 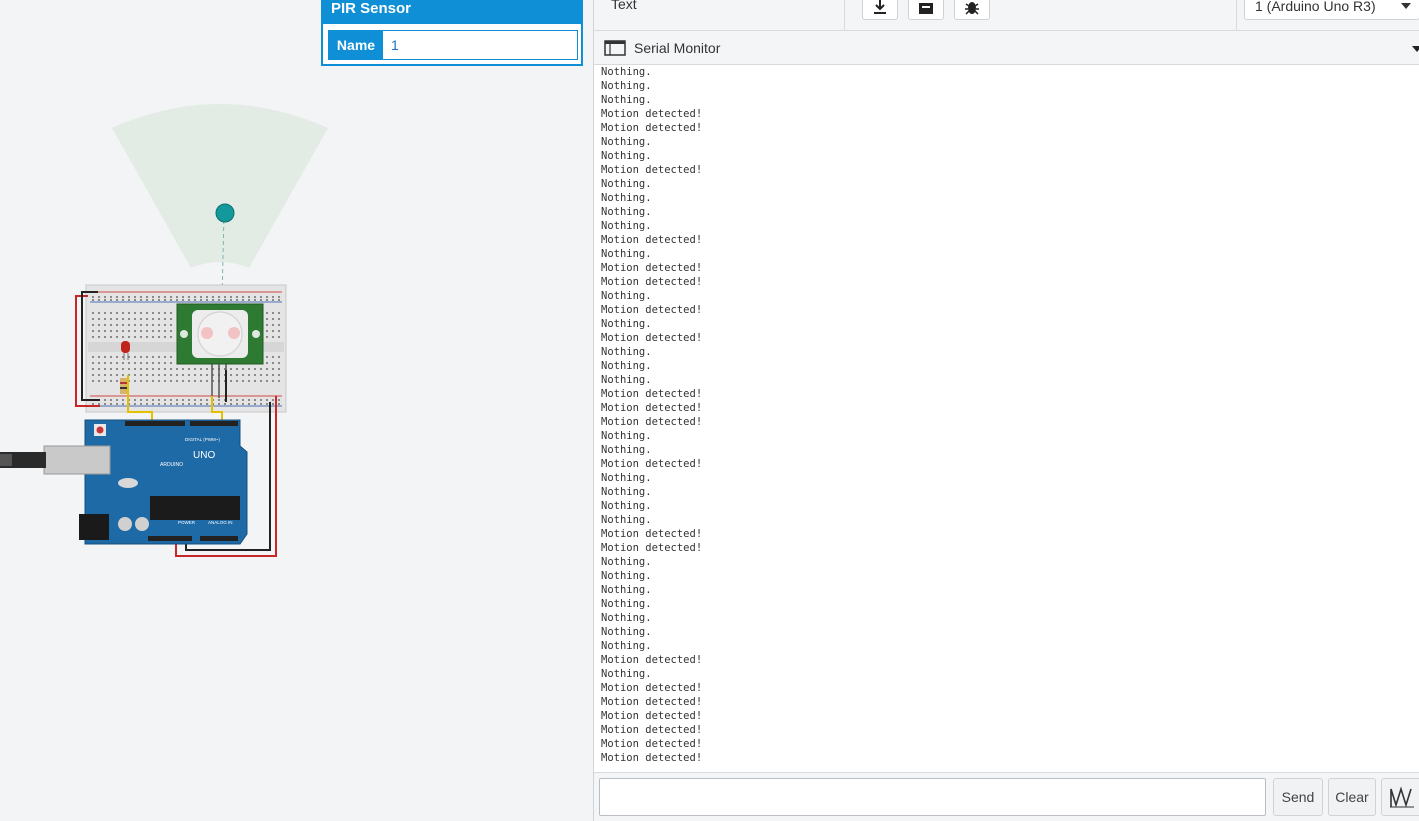 I want to click on uno-label: UNO, so click(x=204, y=455).